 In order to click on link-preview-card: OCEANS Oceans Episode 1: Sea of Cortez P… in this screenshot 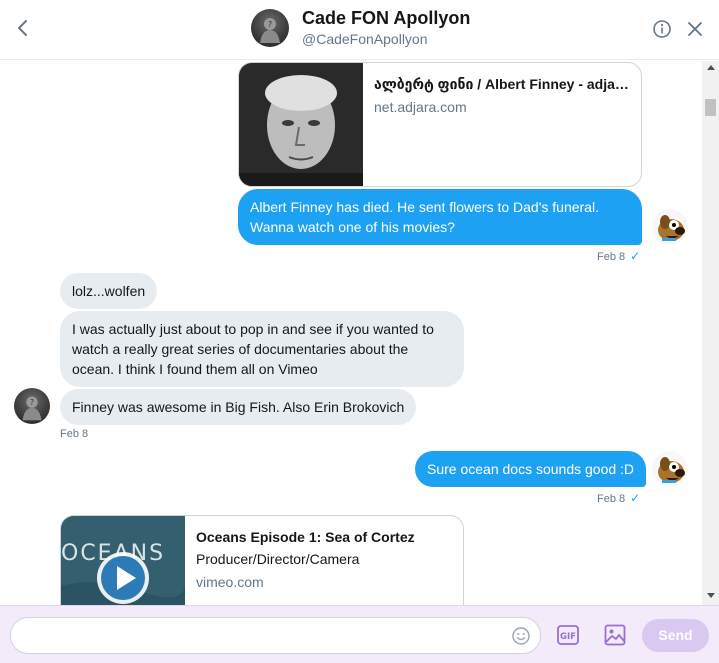, I will do `click(262, 560)`.